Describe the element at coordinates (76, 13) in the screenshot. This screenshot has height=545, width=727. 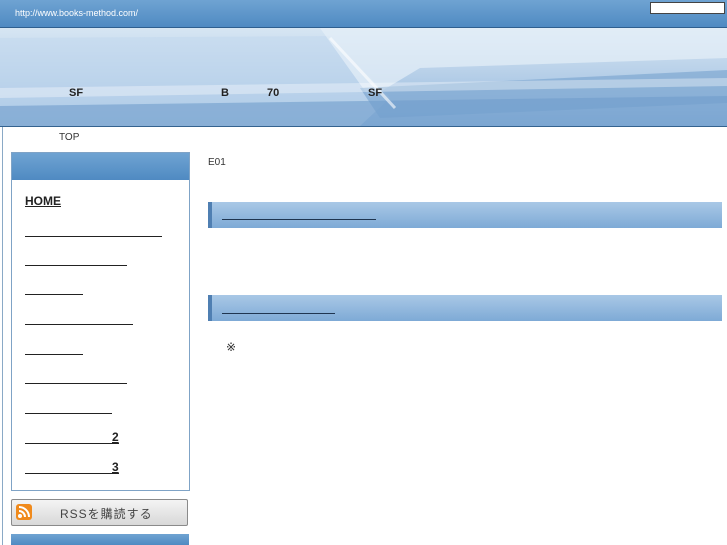
I see `site-url-link: http://www.books-method.com/` at that location.